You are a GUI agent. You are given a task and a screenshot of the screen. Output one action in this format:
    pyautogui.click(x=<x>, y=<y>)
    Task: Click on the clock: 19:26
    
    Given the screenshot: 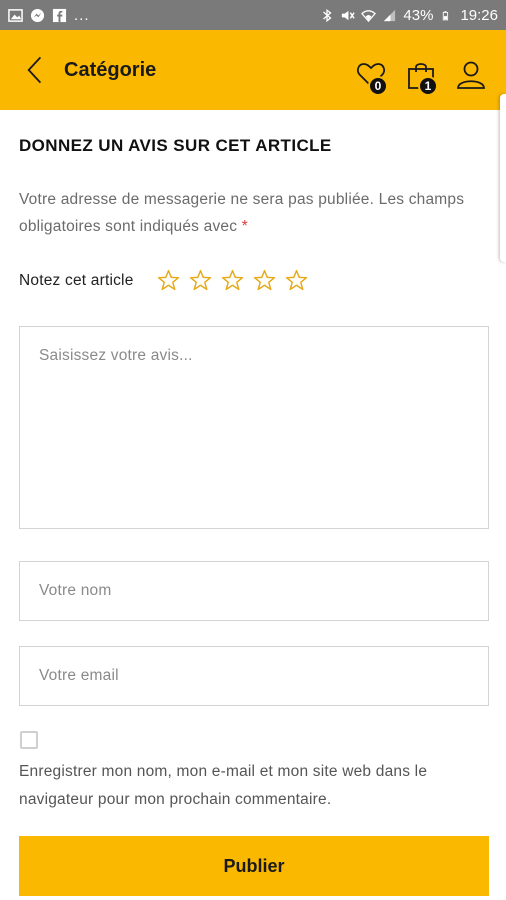 What is the action you would take?
    pyautogui.click(x=479, y=15)
    